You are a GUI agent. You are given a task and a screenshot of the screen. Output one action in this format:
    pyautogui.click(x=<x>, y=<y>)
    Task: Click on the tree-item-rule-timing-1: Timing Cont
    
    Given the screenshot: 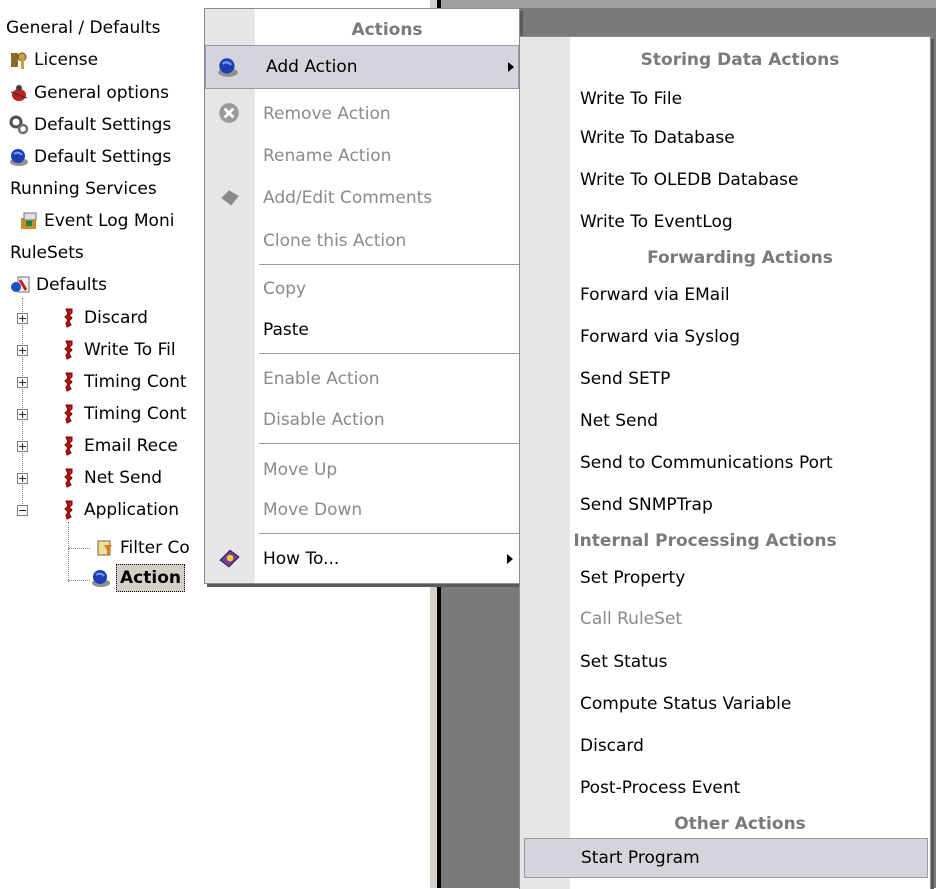 What is the action you would take?
    pyautogui.click(x=122, y=382)
    